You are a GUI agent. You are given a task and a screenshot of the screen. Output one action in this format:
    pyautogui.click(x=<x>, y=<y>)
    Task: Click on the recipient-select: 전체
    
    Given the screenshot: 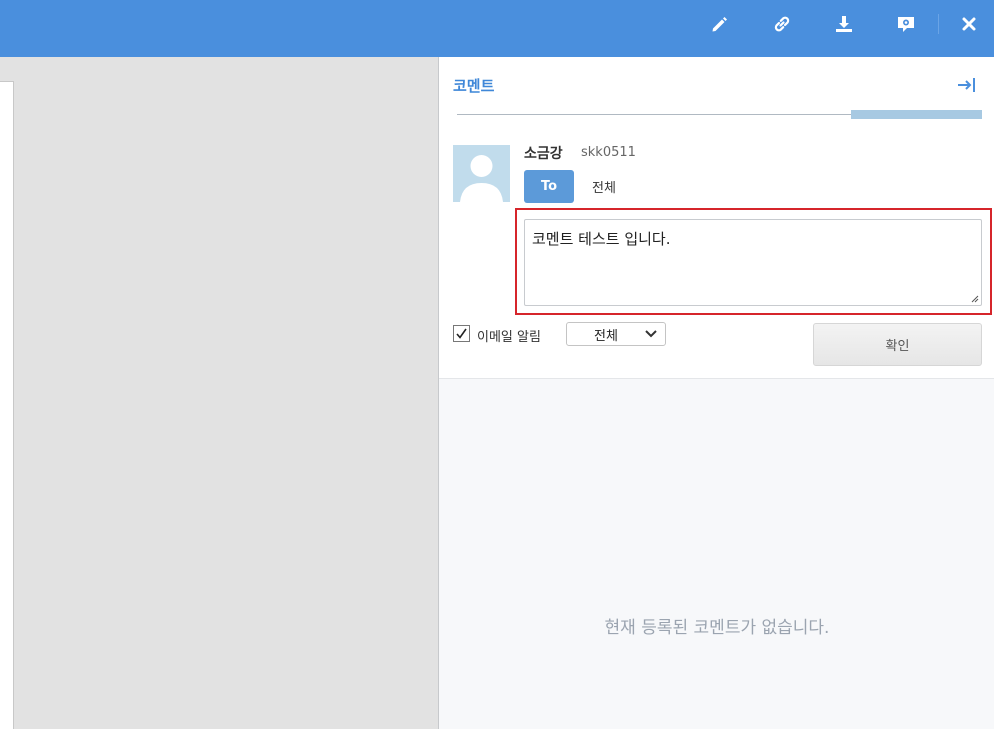 What is the action you would take?
    pyautogui.click(x=616, y=334)
    